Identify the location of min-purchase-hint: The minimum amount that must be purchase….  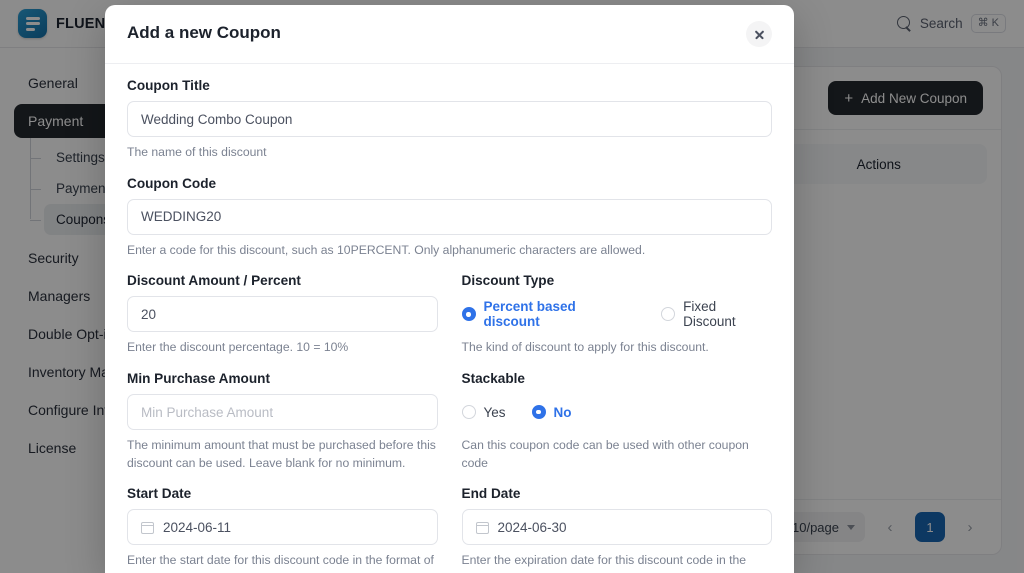
(281, 454).